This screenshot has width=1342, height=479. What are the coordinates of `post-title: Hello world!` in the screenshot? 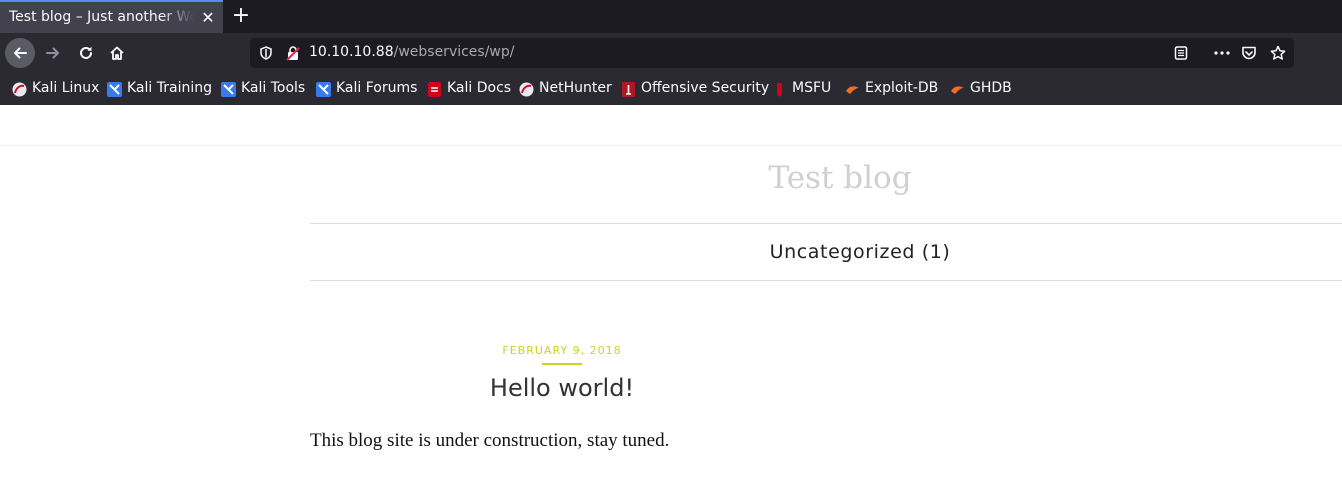 It's located at (562, 388).